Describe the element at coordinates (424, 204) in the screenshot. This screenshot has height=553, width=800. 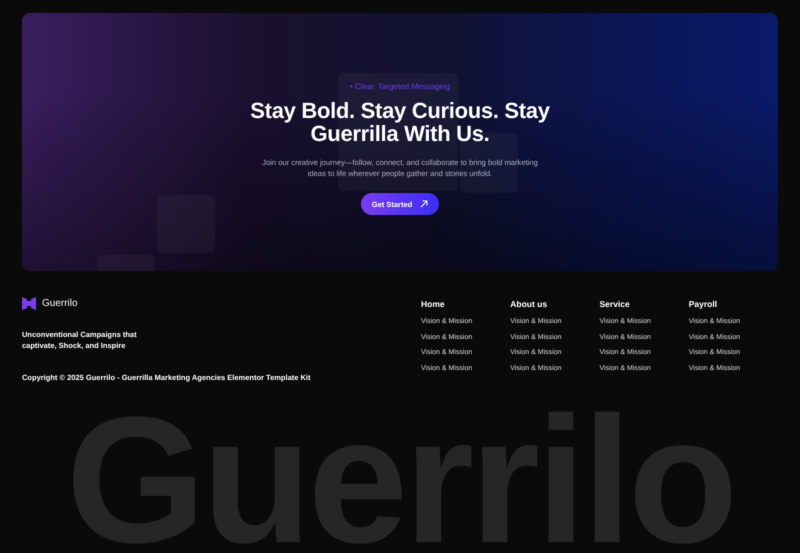
I see `arrow-icon` at that location.